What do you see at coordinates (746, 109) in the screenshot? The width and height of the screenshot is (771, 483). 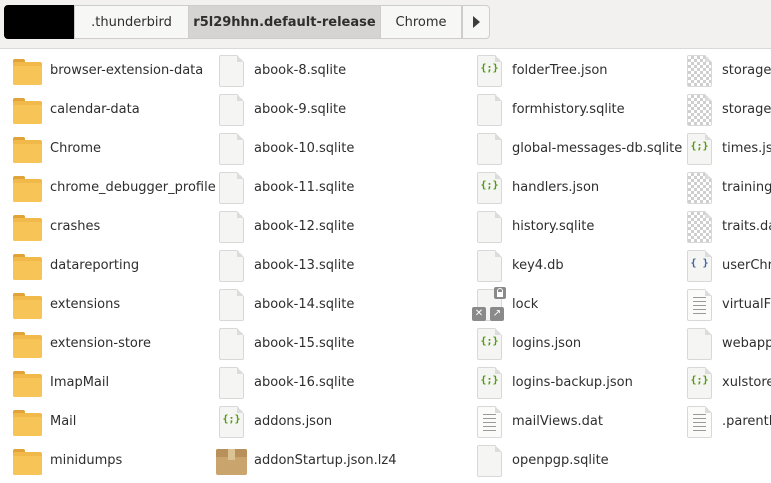 I see `file-name: storage-` at bounding box center [746, 109].